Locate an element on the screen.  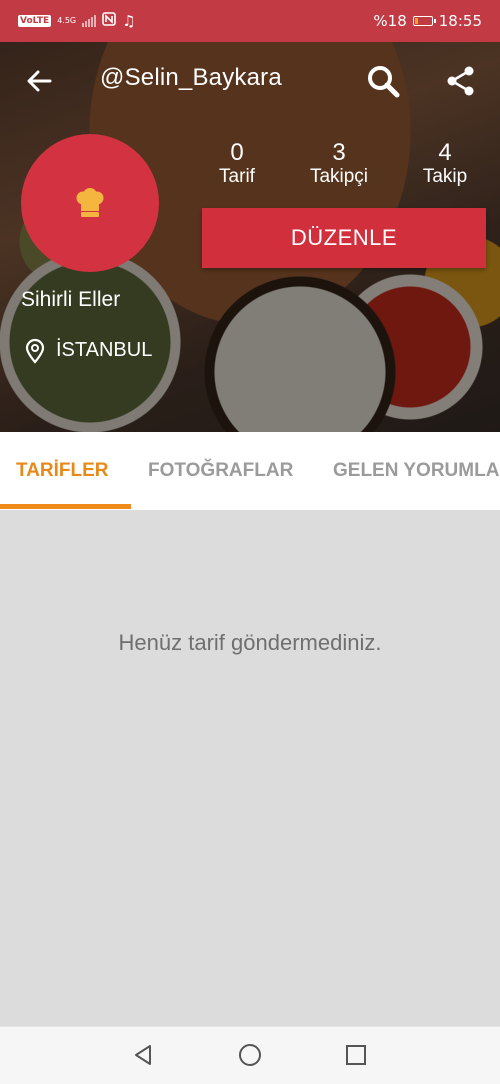
stat-recipes: 0 Tarif is located at coordinates (237, 164).